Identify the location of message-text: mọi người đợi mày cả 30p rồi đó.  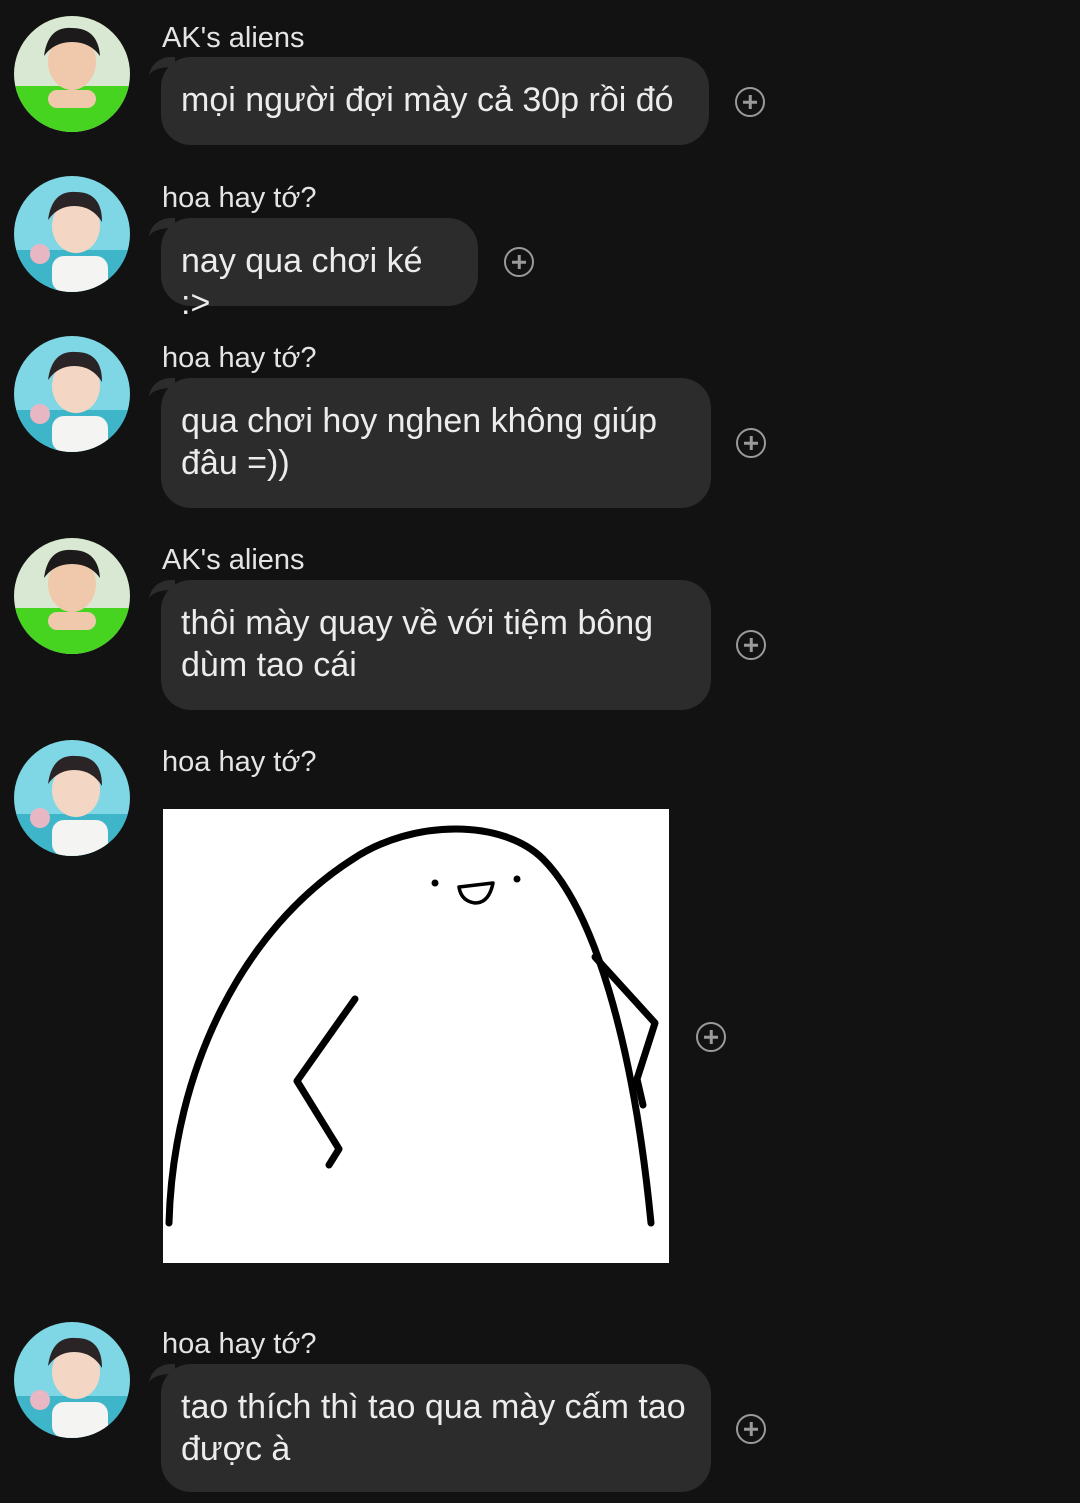
(427, 100).